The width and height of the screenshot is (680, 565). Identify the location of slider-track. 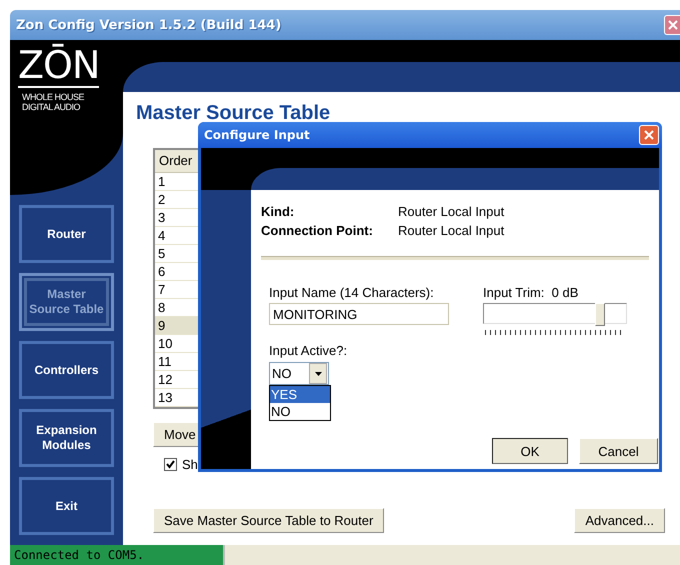
(555, 313).